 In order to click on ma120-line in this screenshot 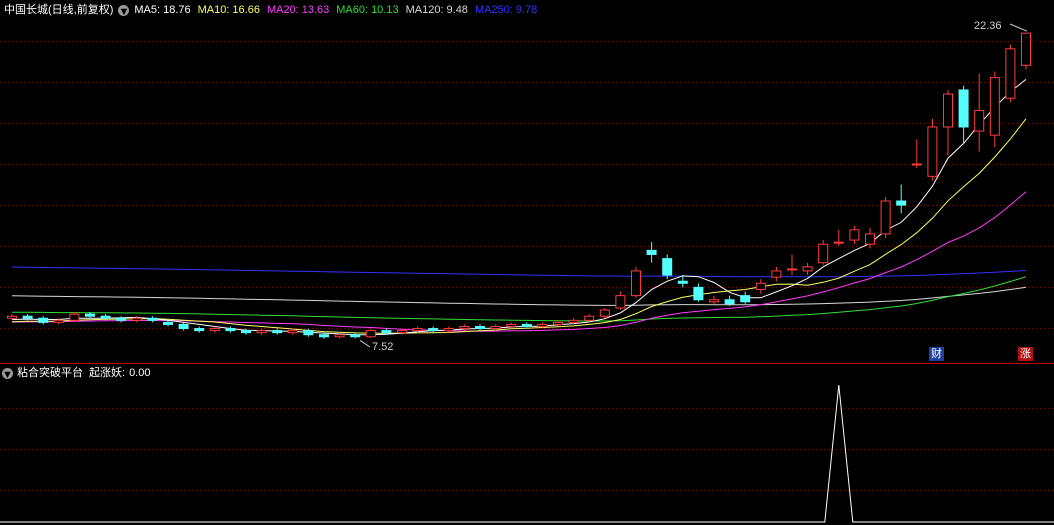, I will do `click(519, 296)`.